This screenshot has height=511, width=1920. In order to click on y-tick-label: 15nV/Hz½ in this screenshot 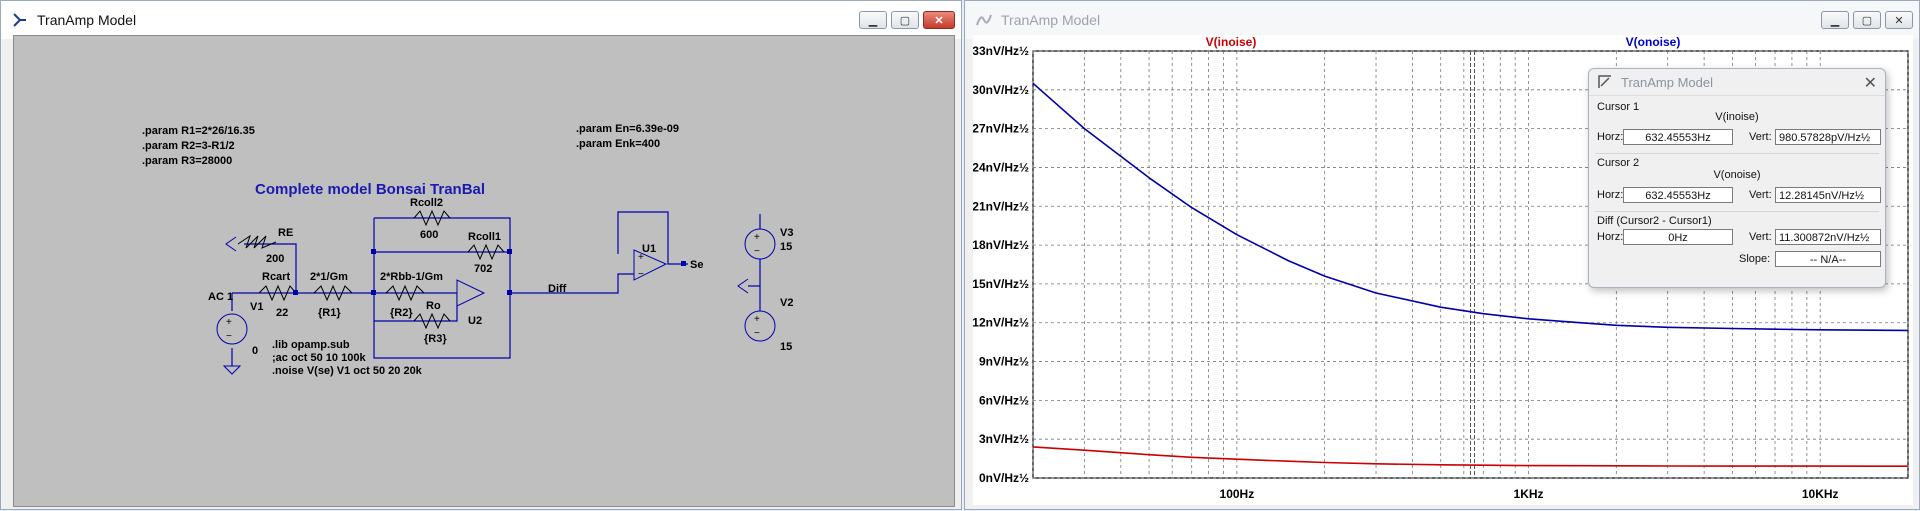, I will do `click(1001, 284)`.